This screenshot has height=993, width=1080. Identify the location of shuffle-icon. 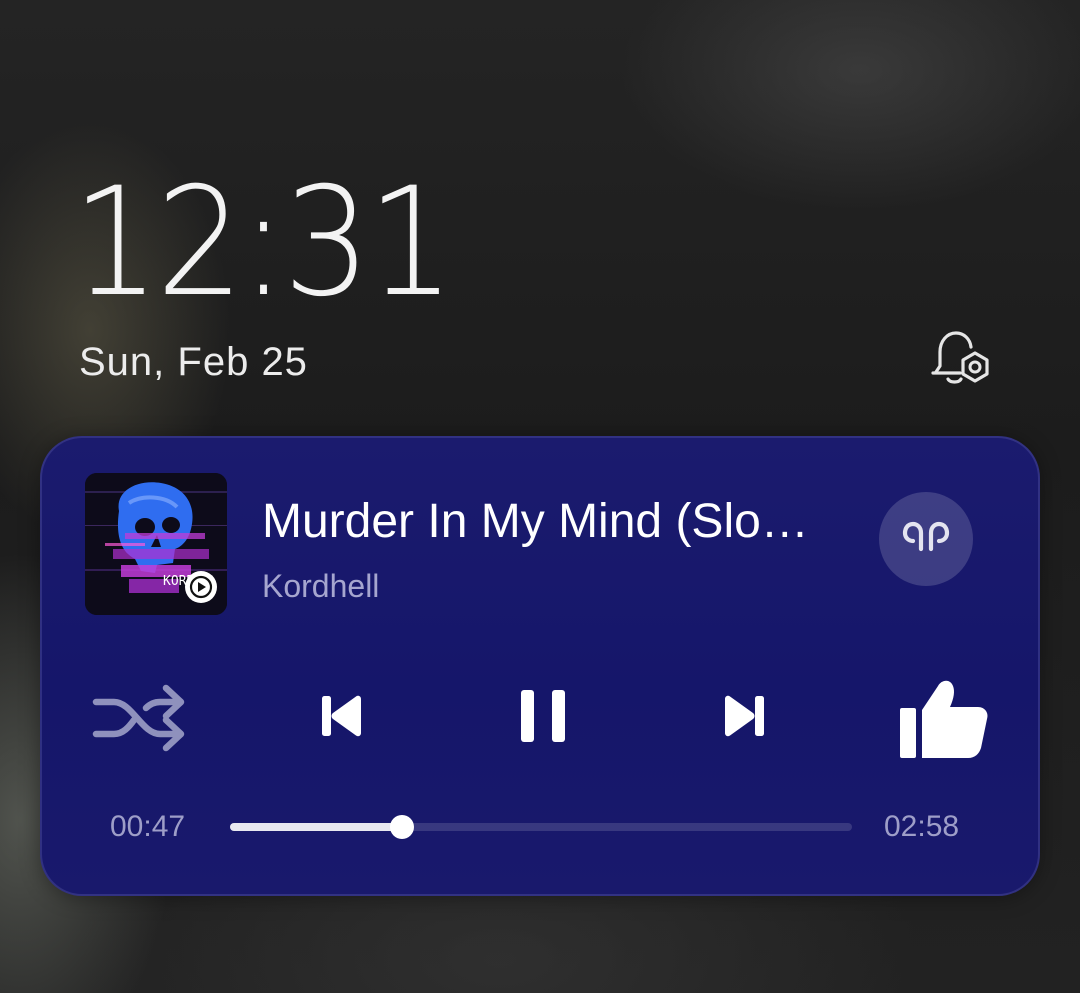
(138, 718).